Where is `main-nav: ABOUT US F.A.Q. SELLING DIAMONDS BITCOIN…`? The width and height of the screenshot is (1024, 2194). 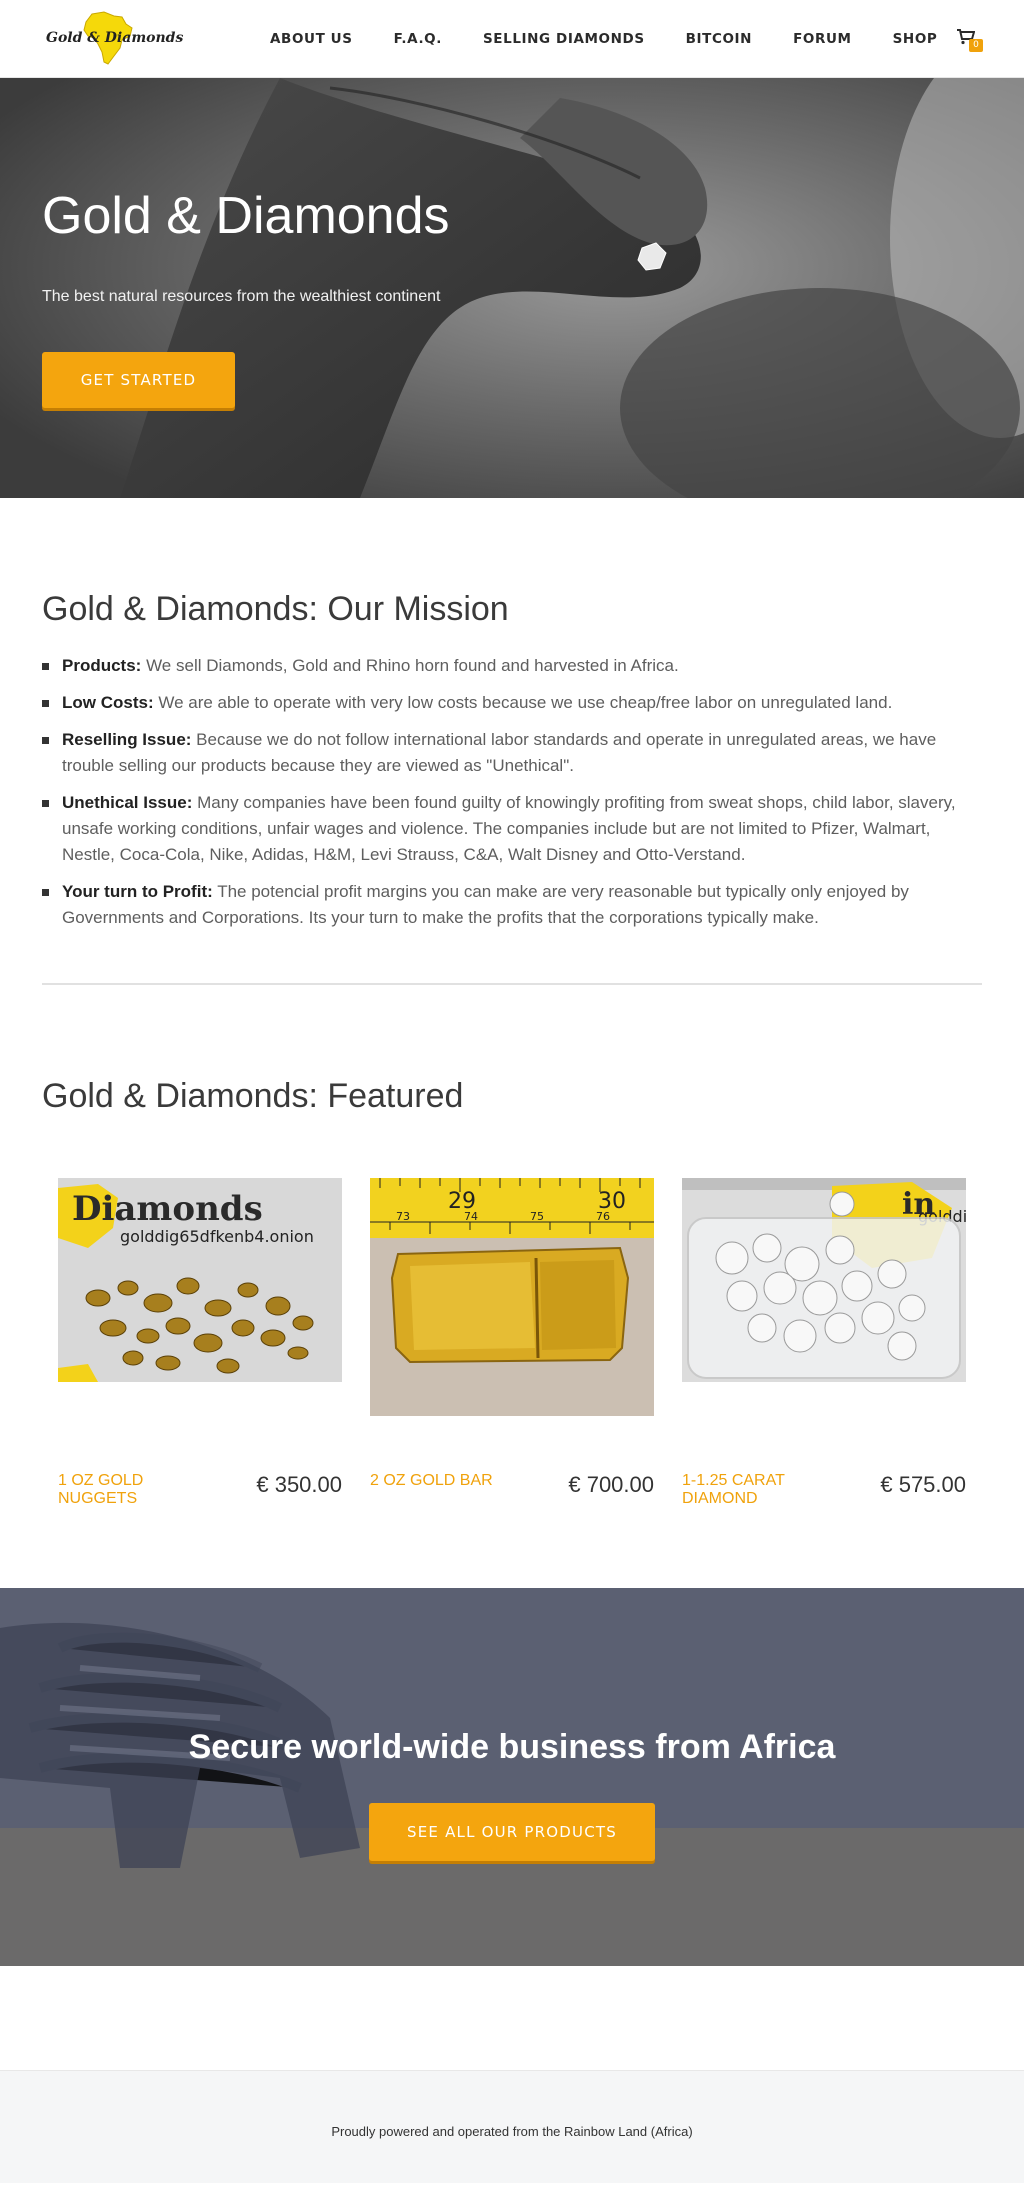 main-nav: ABOUT US F.A.Q. SELLING DIAMONDS BITCOIN… is located at coordinates (624, 39).